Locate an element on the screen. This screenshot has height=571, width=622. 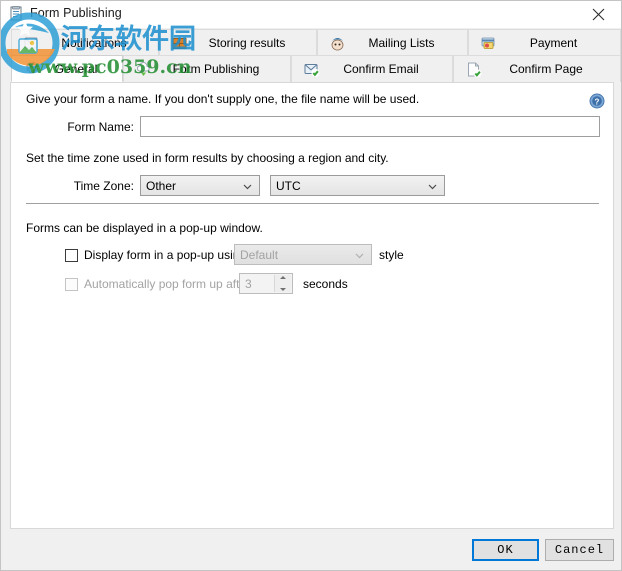
tab-notifications: Notifications is located at coordinates (85, 42).